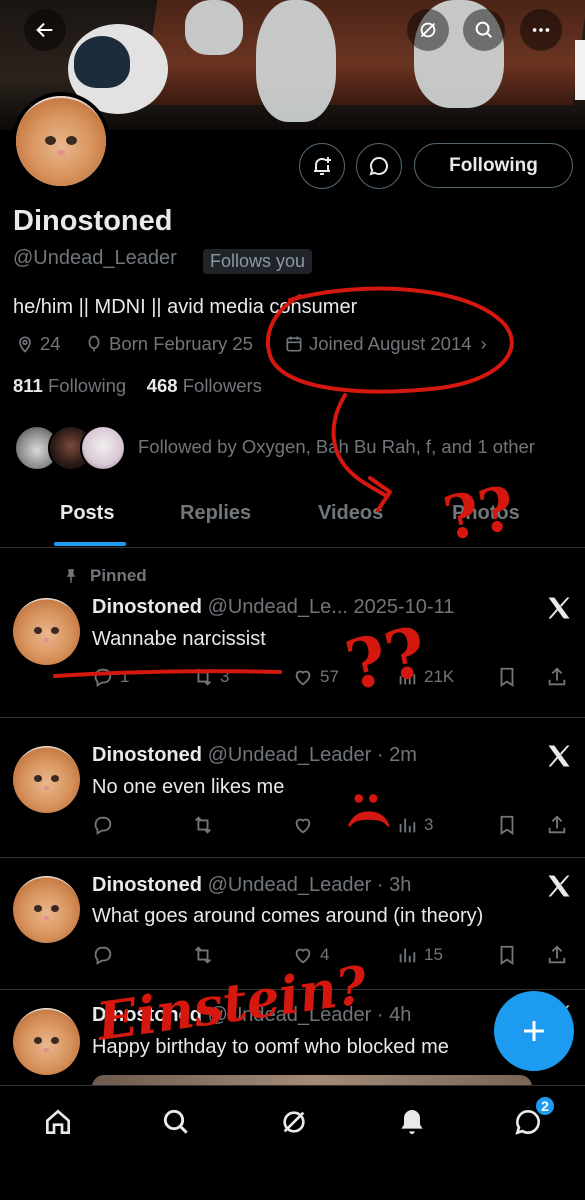  I want to click on calendar-icon, so click(294, 344).